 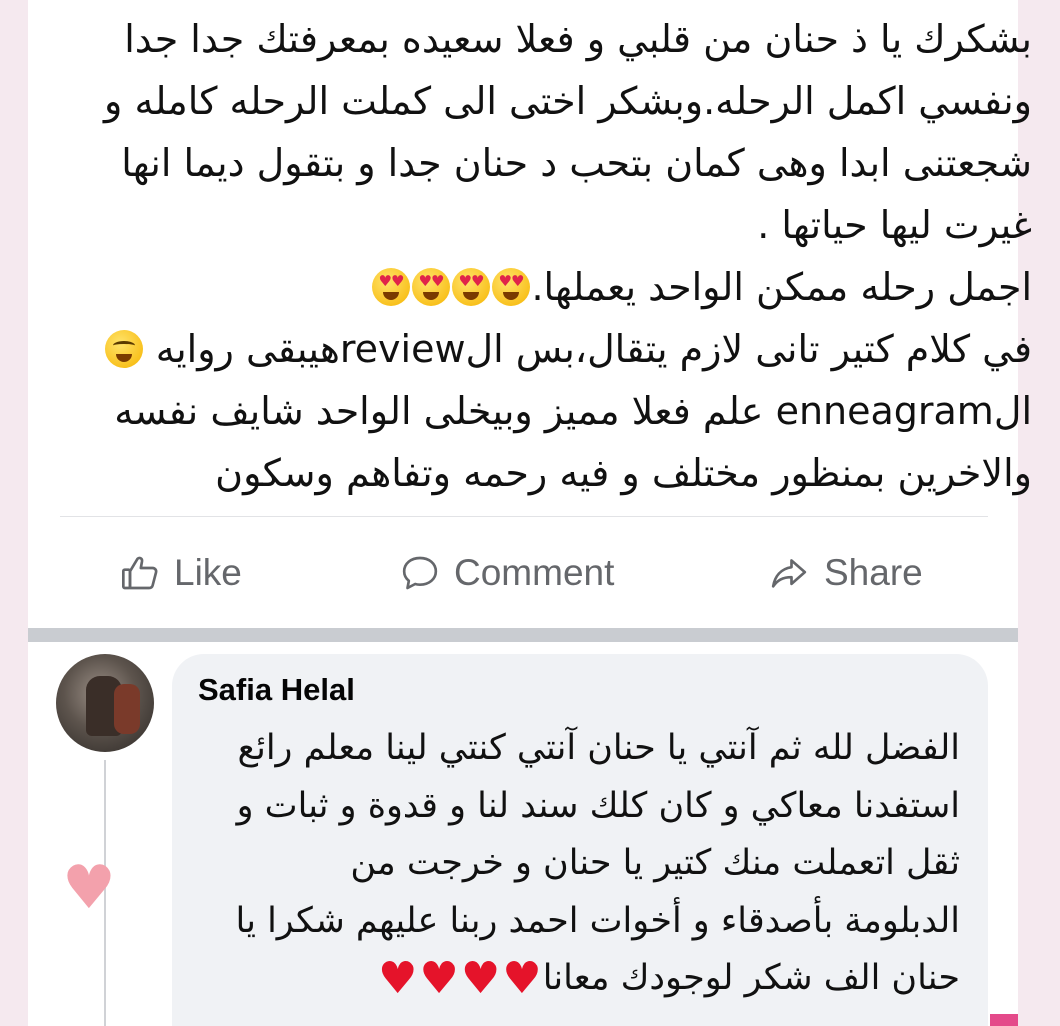 I want to click on comment-line-5: حنان الف شكر لوجودك معانا♥♥♥♥, so click(x=570, y=979).